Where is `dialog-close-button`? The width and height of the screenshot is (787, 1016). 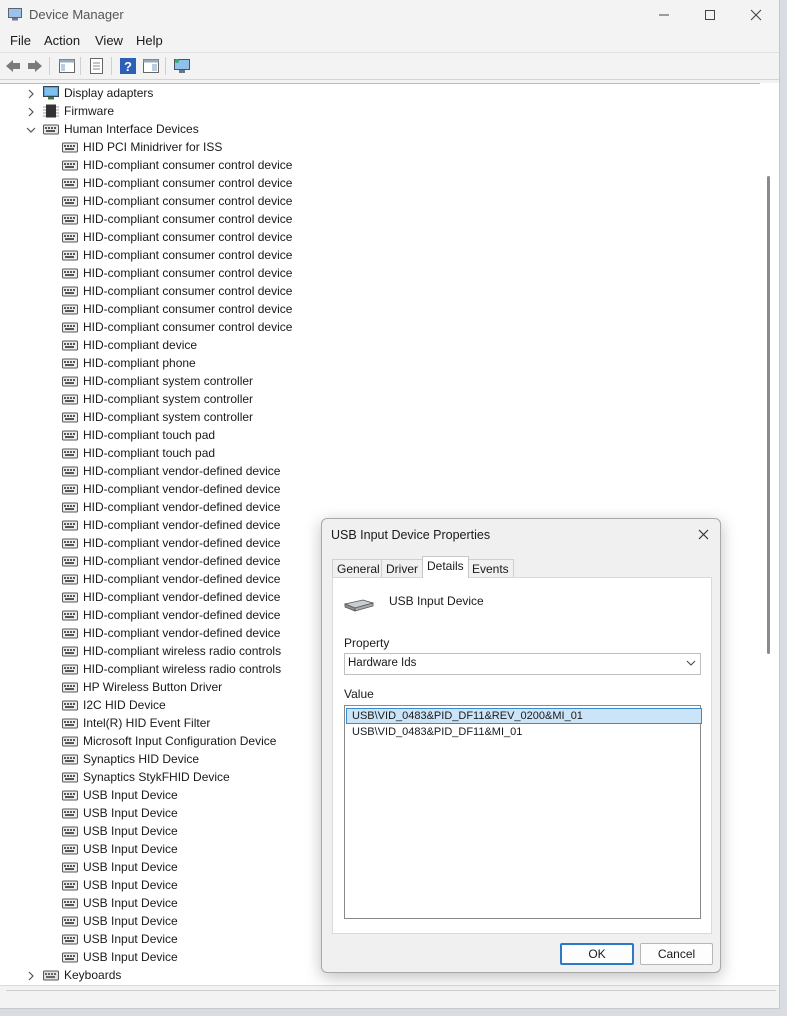 dialog-close-button is located at coordinates (703, 534).